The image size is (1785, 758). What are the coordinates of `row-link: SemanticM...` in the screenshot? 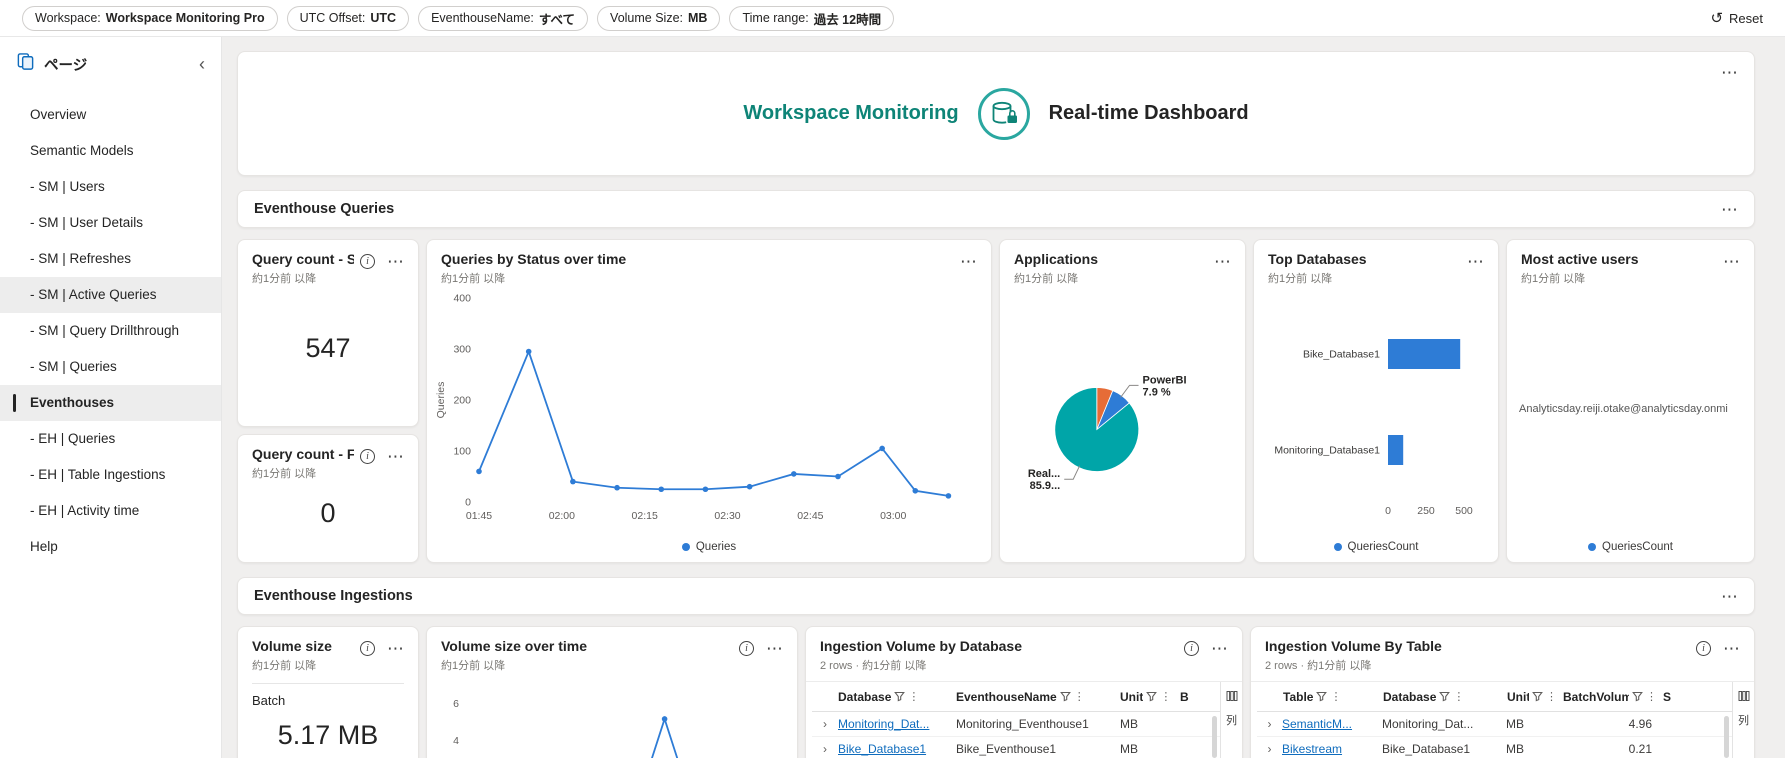 It's located at (1332, 724).